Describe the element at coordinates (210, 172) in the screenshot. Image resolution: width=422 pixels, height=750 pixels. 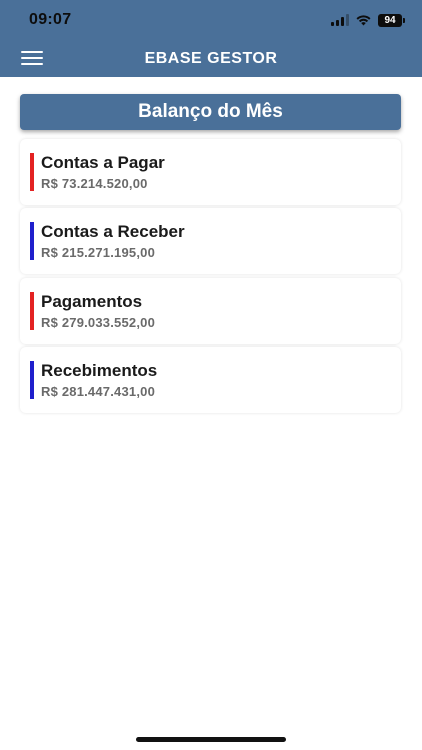
I see `card-contas-a-pagar: Contas a Pagar R$ 73.214.520,00` at that location.